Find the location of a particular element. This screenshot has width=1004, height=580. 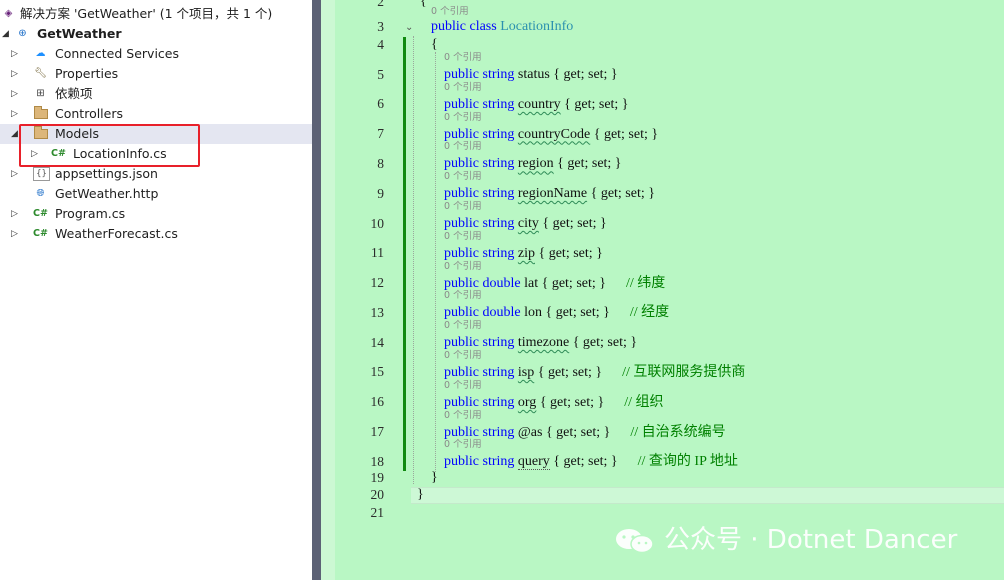

code-line-property: public string region { get; set; } is located at coordinates (533, 164).